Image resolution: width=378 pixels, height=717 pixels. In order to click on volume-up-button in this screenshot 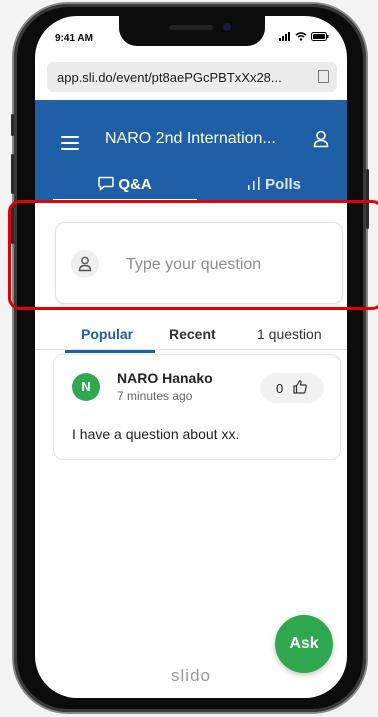, I will do `click(12, 174)`.